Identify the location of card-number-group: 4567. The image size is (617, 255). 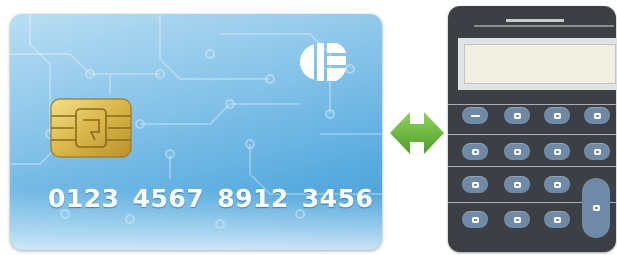
(168, 198).